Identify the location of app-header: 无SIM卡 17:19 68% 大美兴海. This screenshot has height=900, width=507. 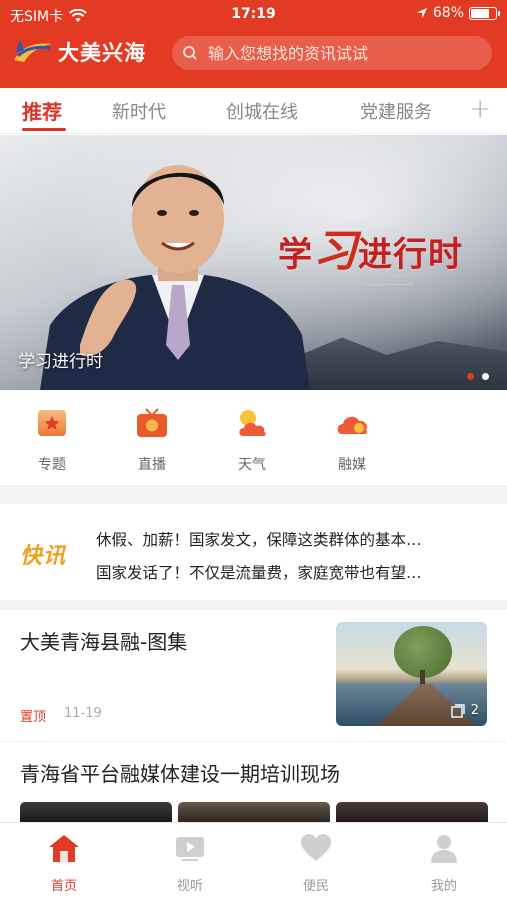
(253, 44).